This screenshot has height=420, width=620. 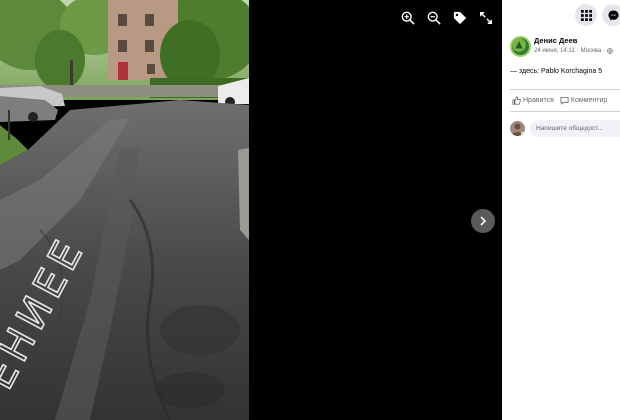 I want to click on fullscreen-icon, so click(x=486, y=18).